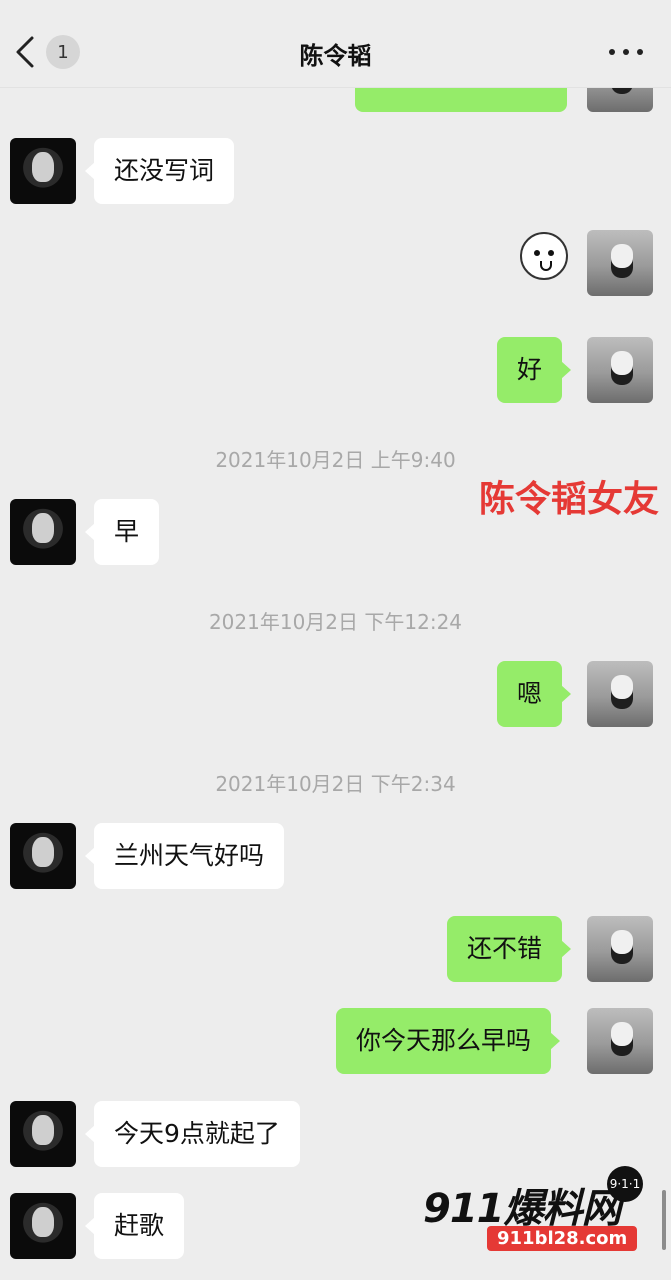 Image resolution: width=671 pixels, height=1280 pixels. I want to click on overlay-caption: 陈令韬女友, so click(568, 499).